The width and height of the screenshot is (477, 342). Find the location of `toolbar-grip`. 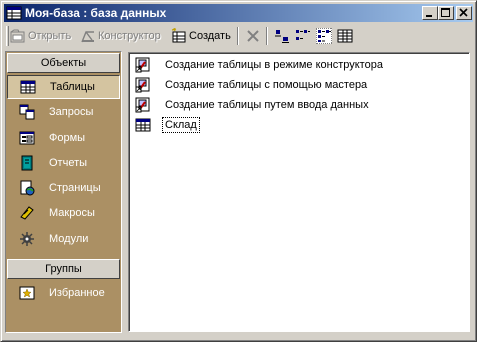

toolbar-grip is located at coordinates (7, 36).